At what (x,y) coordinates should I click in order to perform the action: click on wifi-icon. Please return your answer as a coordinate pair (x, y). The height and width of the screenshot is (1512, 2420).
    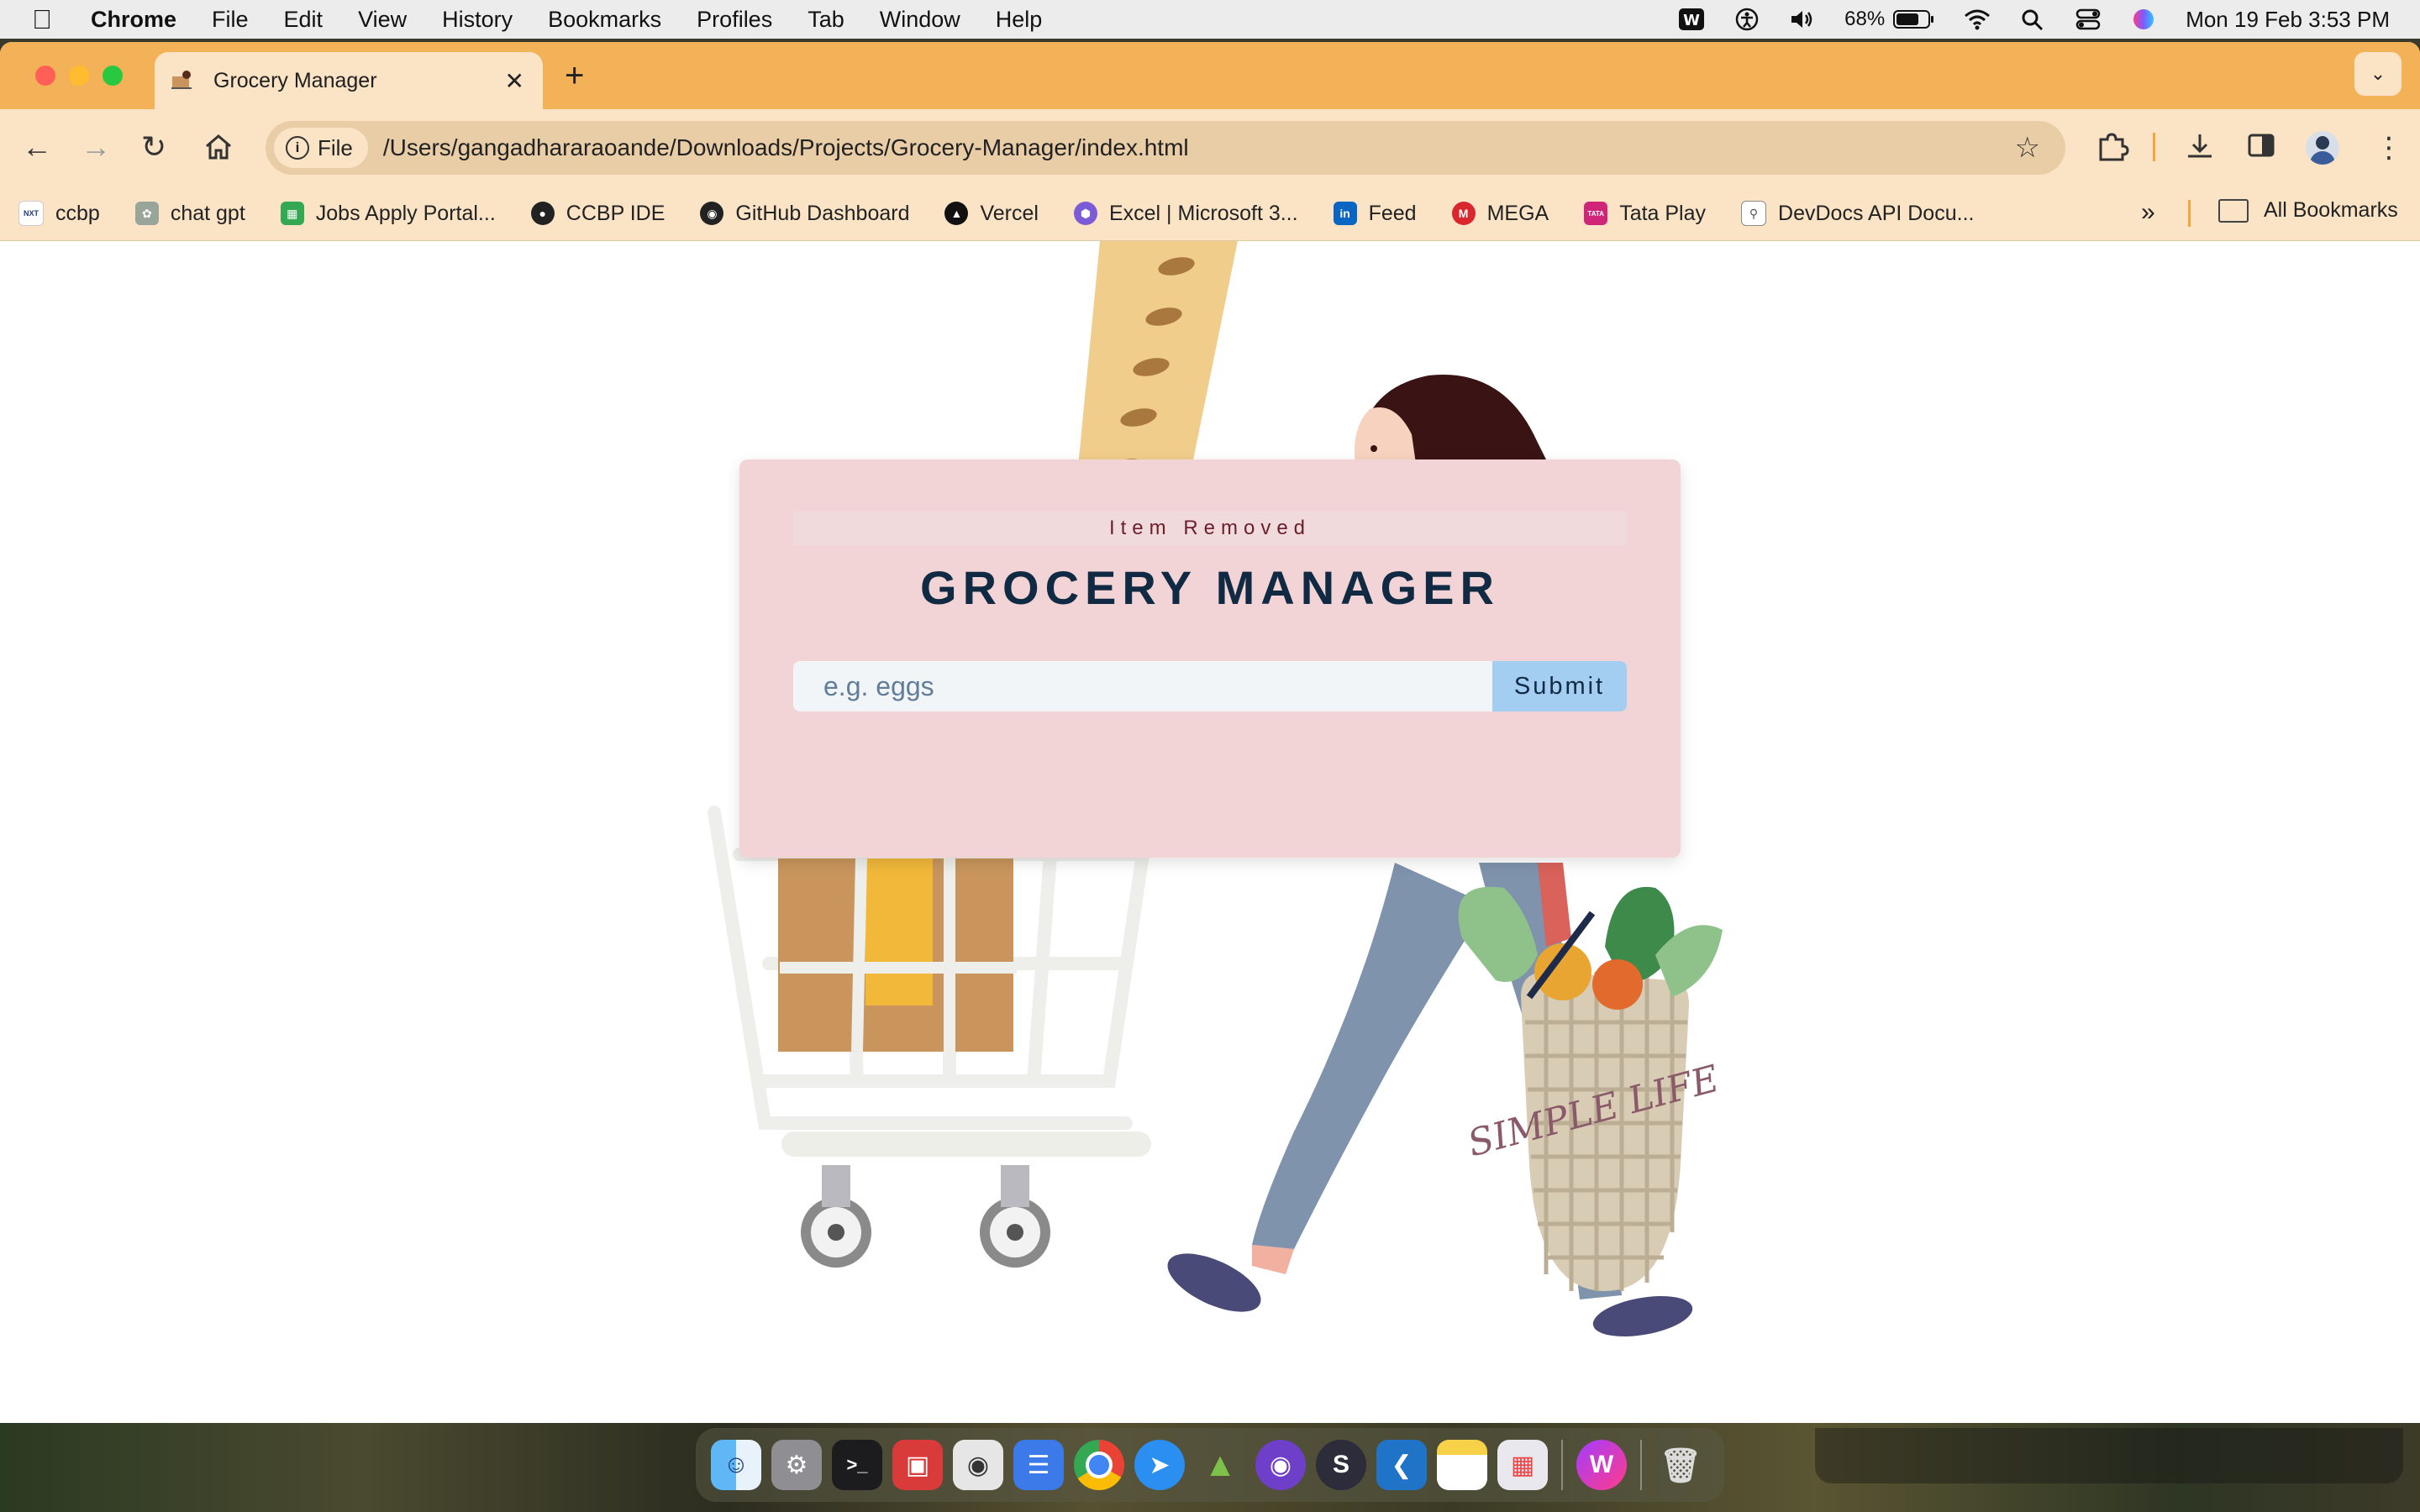
    Looking at the image, I should click on (1978, 19).